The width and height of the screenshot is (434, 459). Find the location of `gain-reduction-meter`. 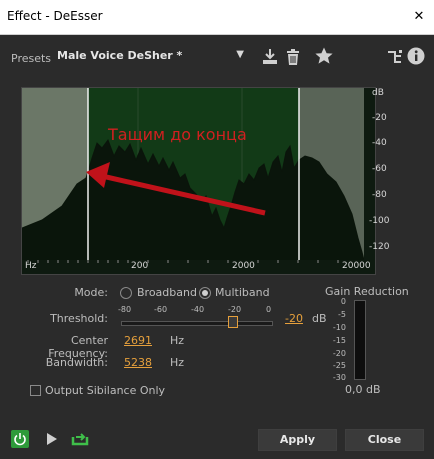

gain-reduction-meter is located at coordinates (359, 339).